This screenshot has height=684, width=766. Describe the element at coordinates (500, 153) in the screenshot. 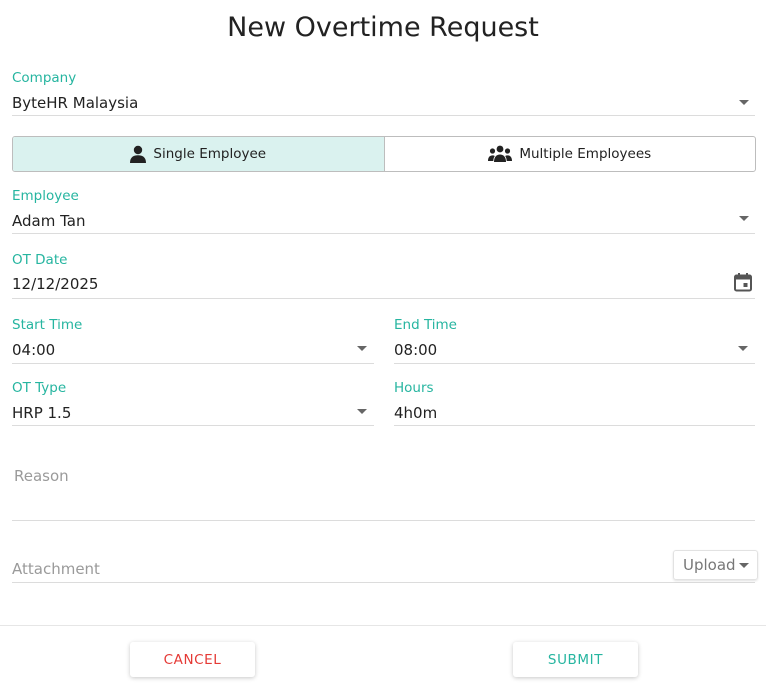

I see `group-icon` at that location.